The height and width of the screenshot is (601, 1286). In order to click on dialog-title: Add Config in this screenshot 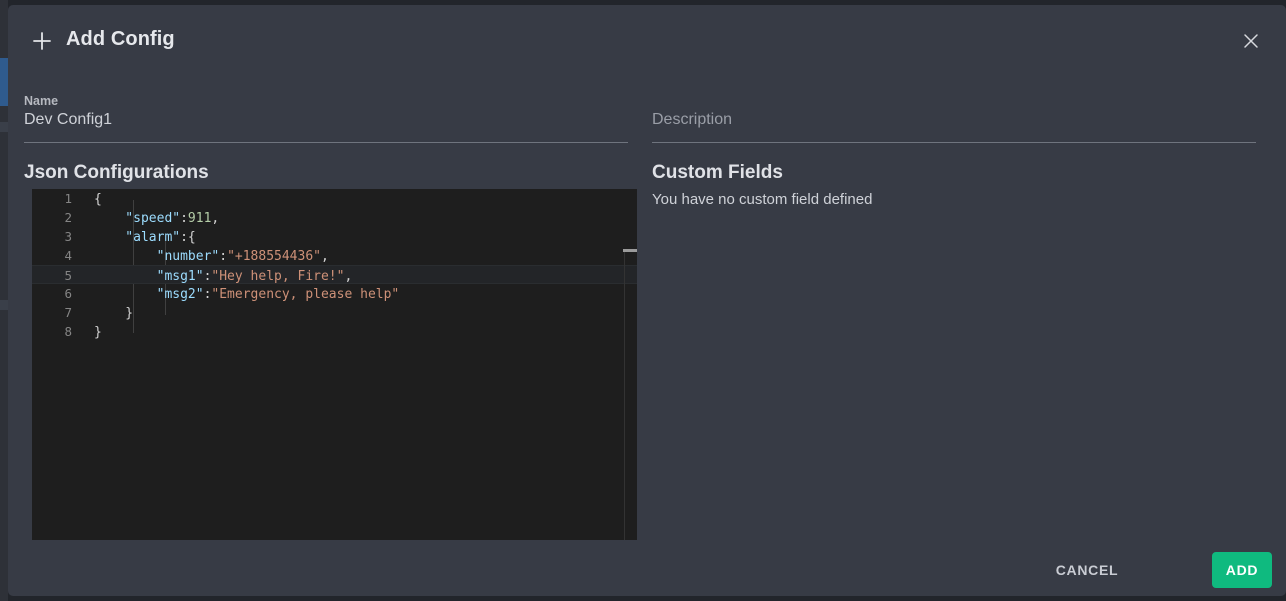, I will do `click(120, 39)`.